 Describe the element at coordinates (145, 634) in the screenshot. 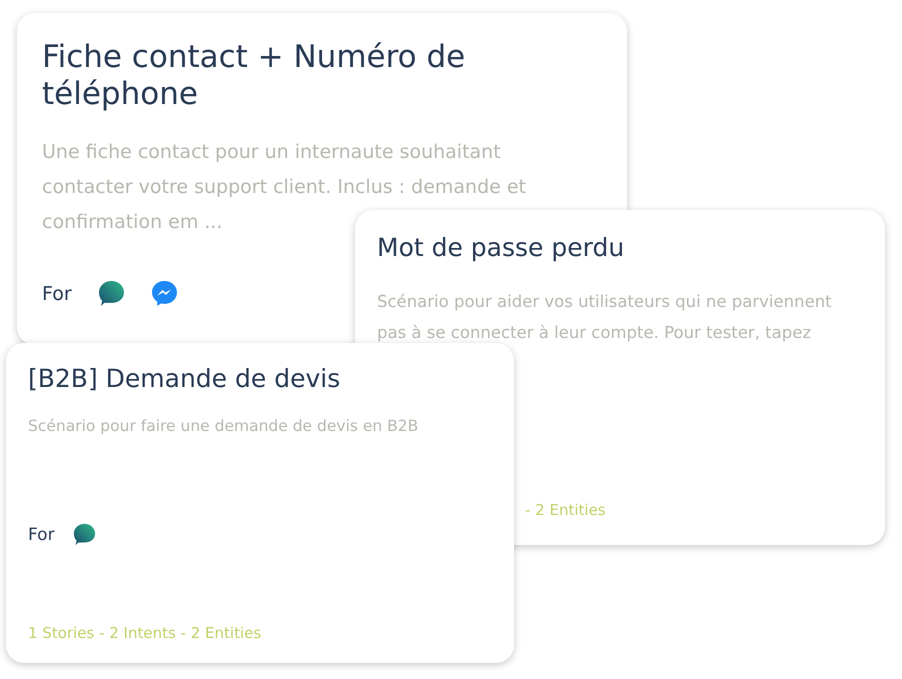

I see `card-stats: 1 Stories - 2 Intents - 2 Entities` at that location.